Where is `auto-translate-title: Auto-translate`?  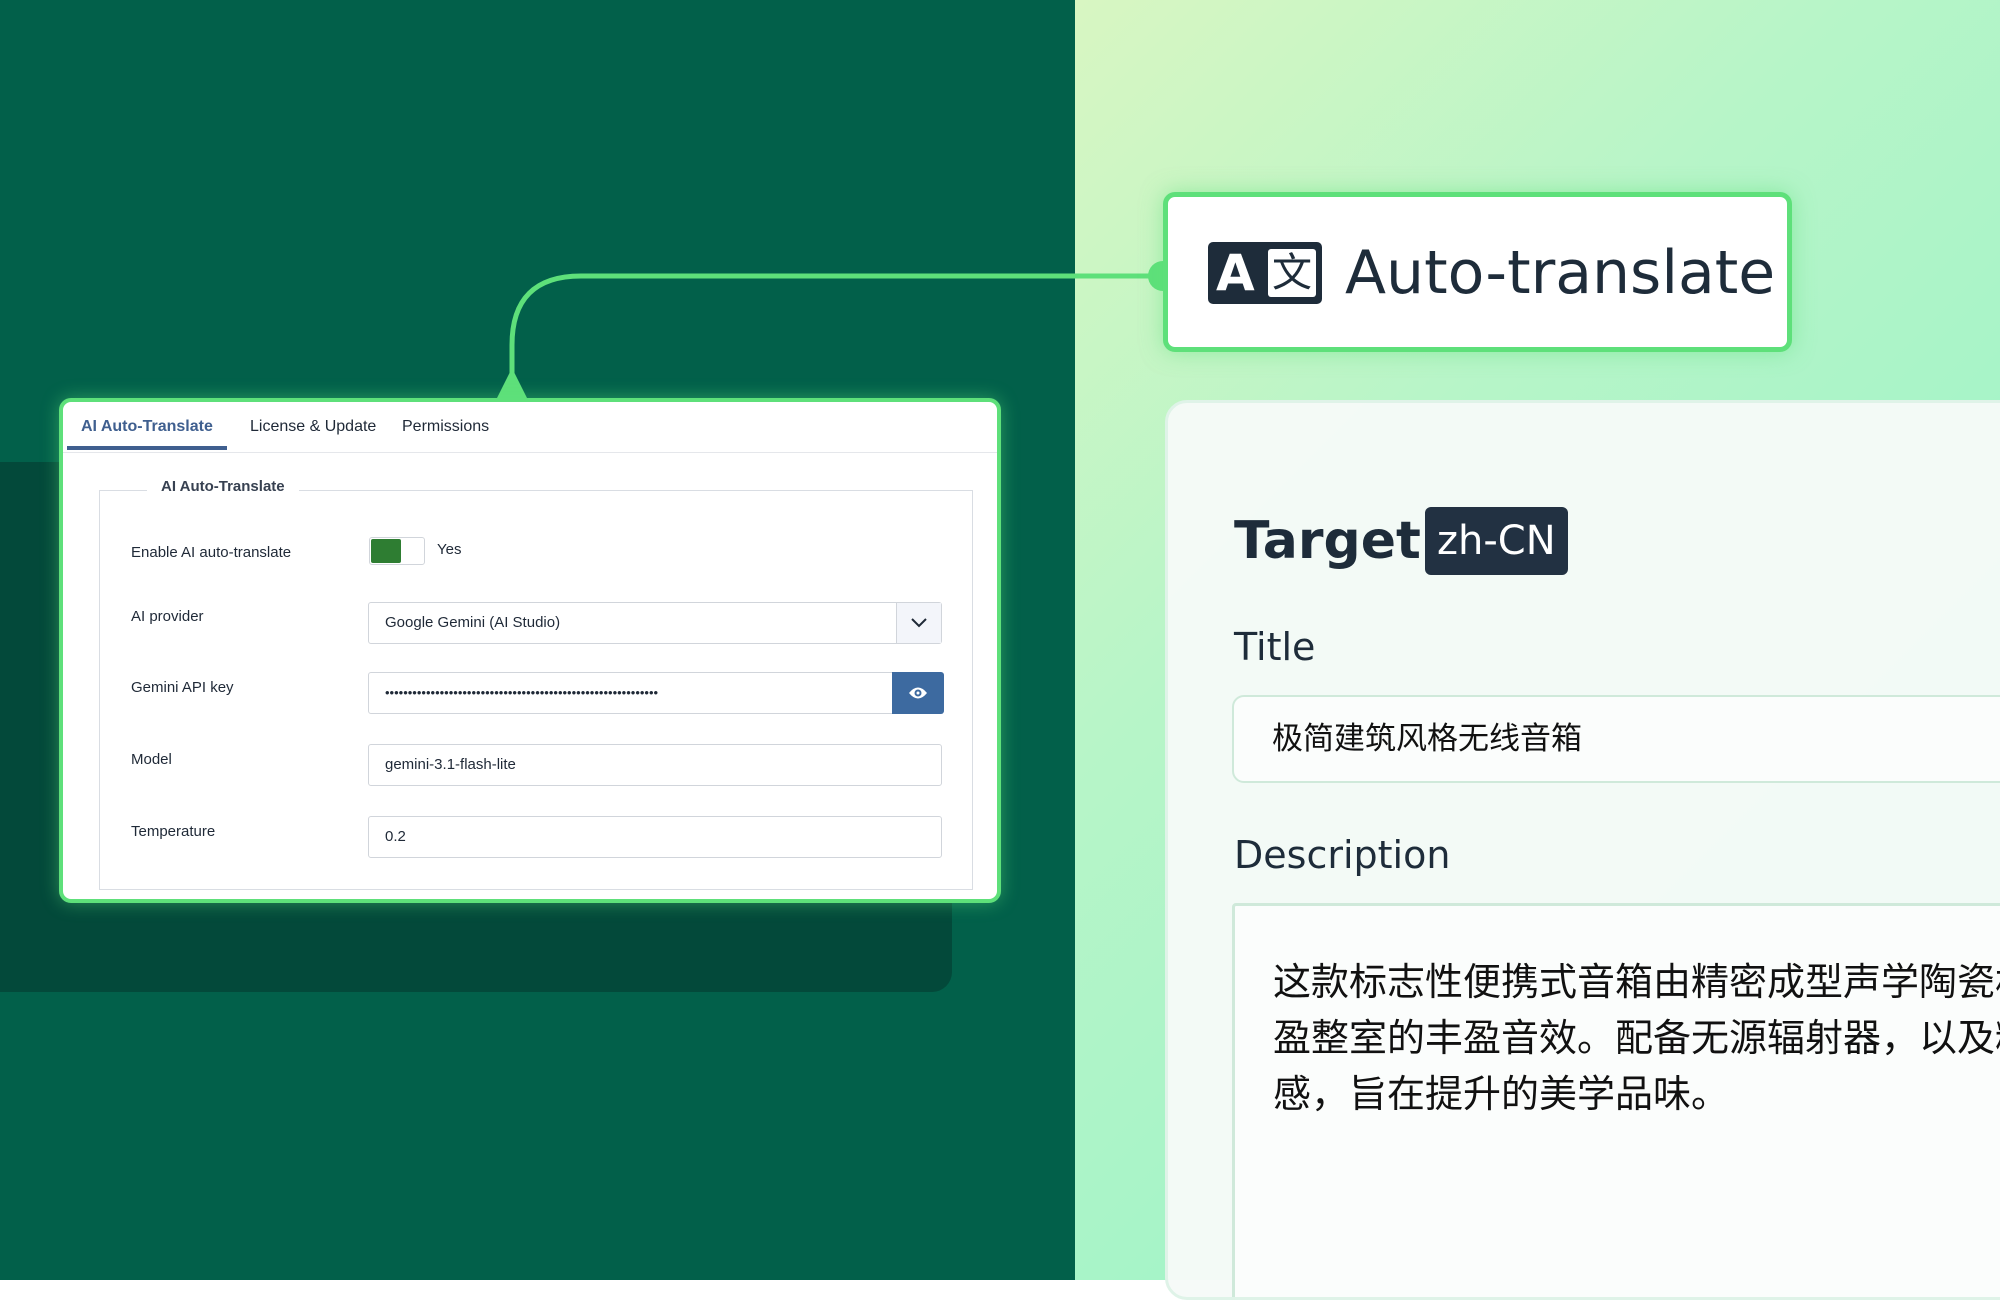 auto-translate-title: Auto-translate is located at coordinates (1560, 273).